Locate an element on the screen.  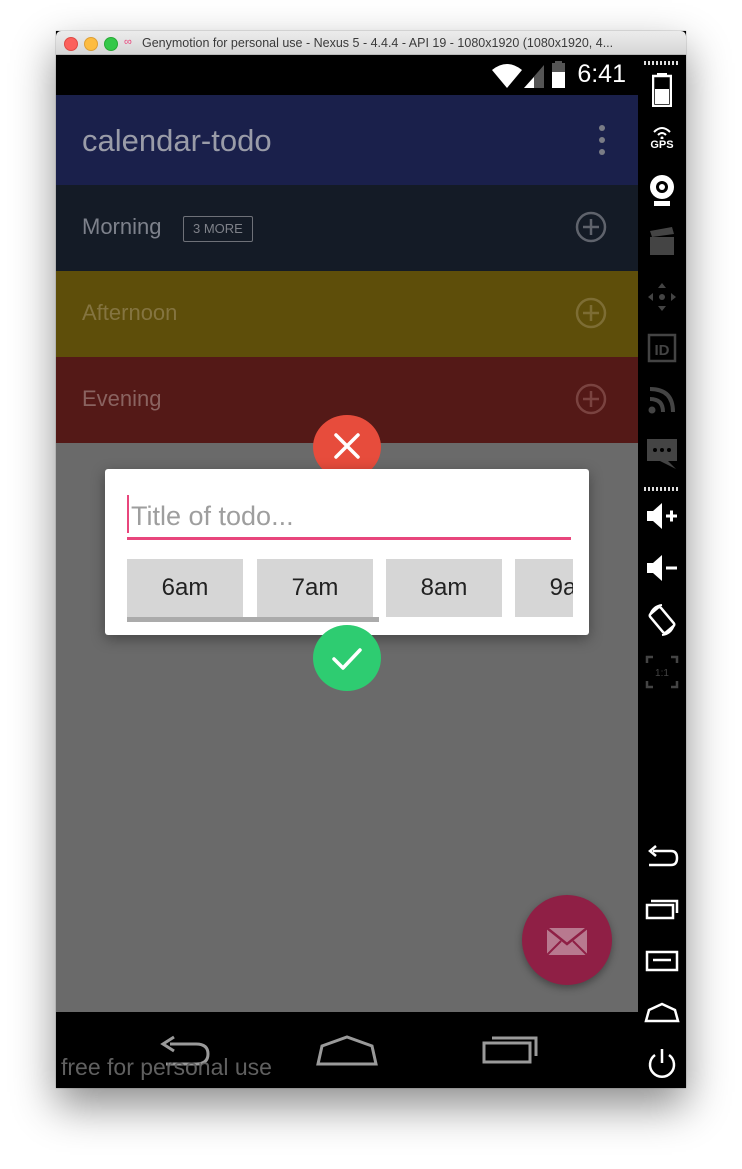
rss-icon is located at coordinates (662, 405).